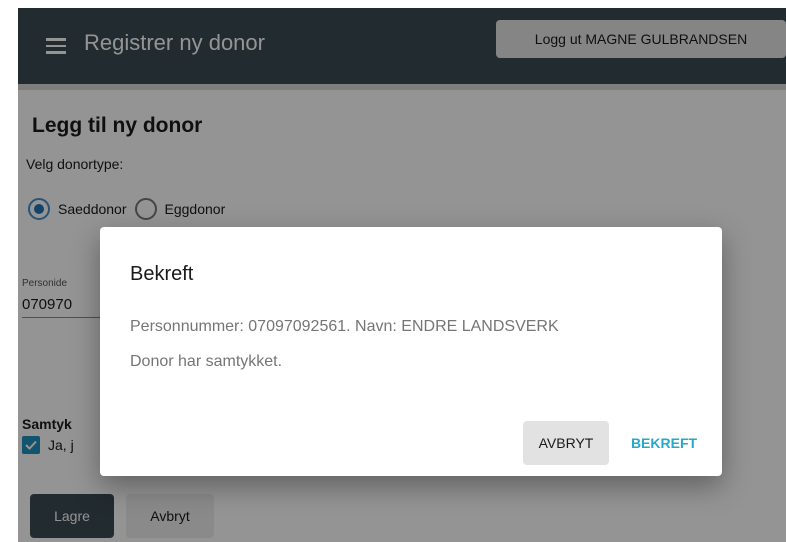 This screenshot has width=786, height=542. Describe the element at coordinates (162, 274) in the screenshot. I see `dialog-title: Bekreft` at that location.